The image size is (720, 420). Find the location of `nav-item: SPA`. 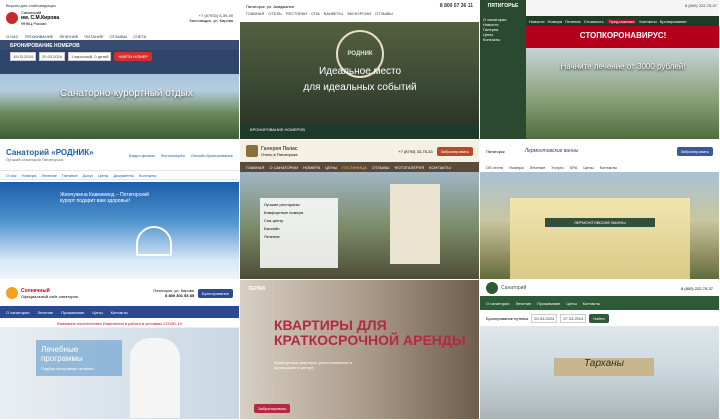

nav-item: SPA is located at coordinates (574, 167).